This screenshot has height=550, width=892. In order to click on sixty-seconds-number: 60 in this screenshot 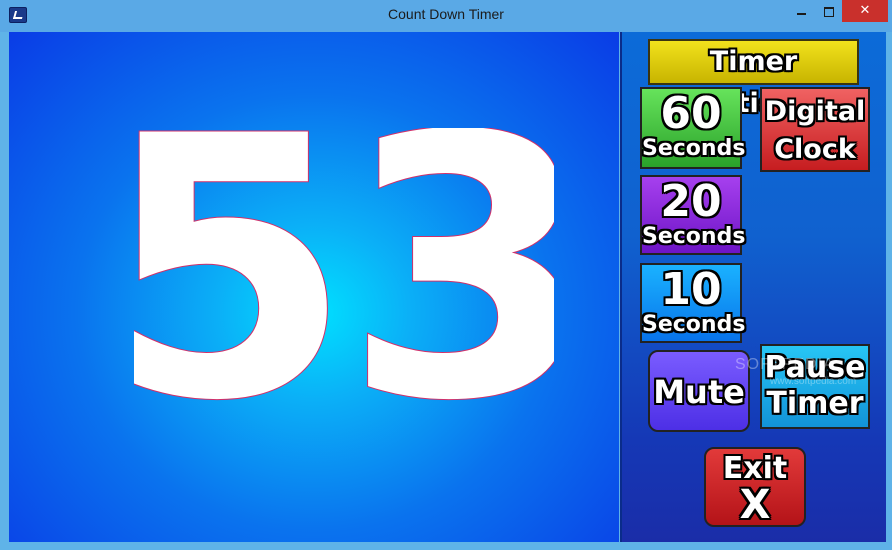, I will do `click(691, 113)`.